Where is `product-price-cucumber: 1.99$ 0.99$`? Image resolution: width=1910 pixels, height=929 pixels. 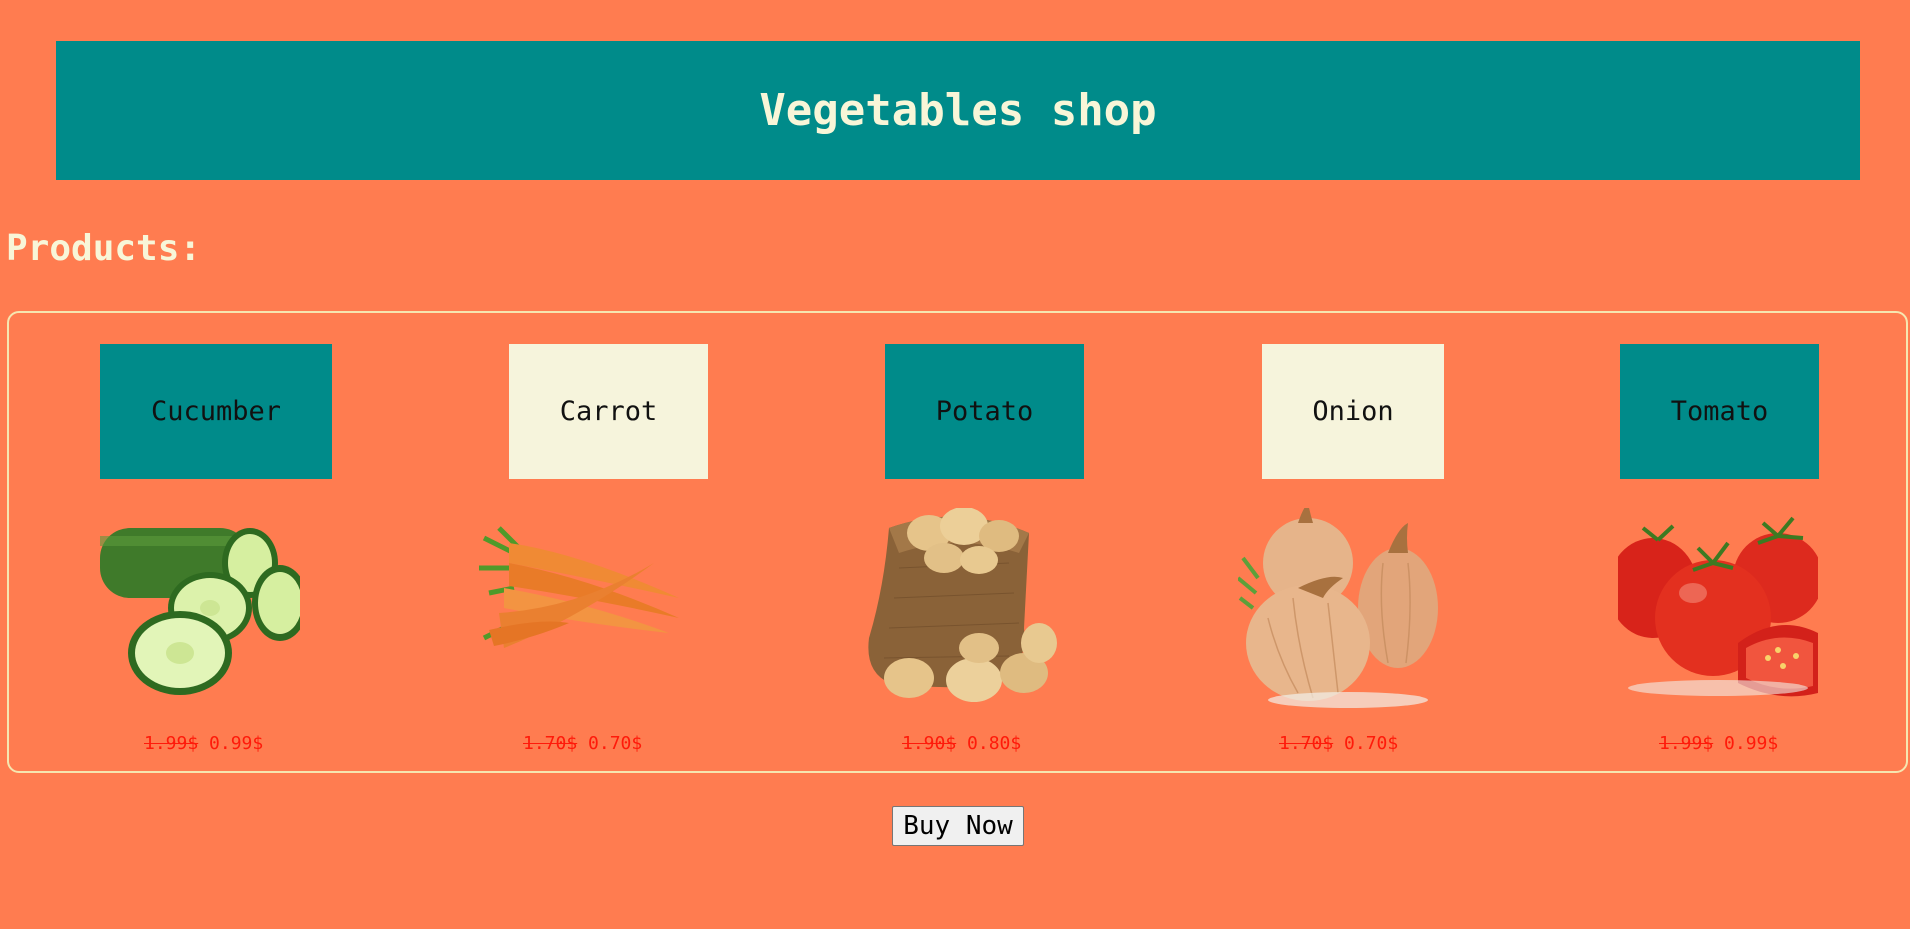
product-price-cucumber: 1.99$ 0.99$ is located at coordinates (203, 743).